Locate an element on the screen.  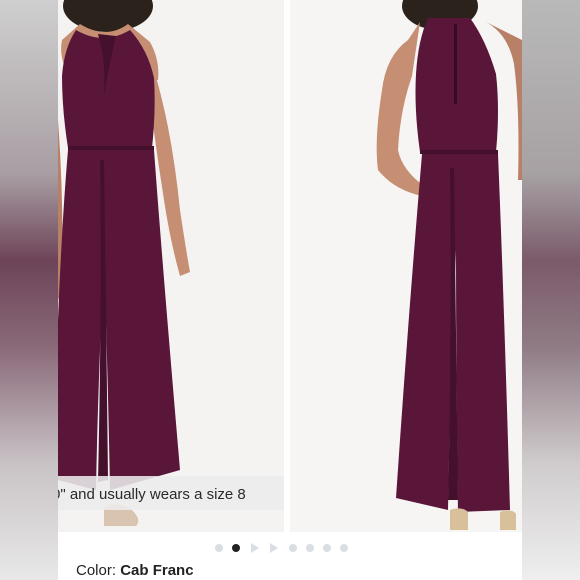
product-color-line: Color: Cab Franc is located at coordinates (135, 570).